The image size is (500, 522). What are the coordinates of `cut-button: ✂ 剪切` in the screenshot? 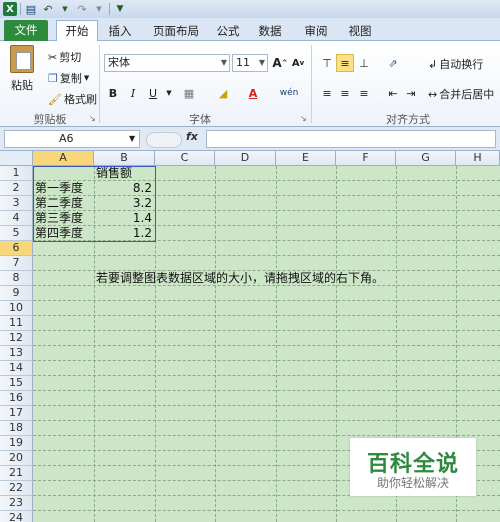 It's located at (64, 57).